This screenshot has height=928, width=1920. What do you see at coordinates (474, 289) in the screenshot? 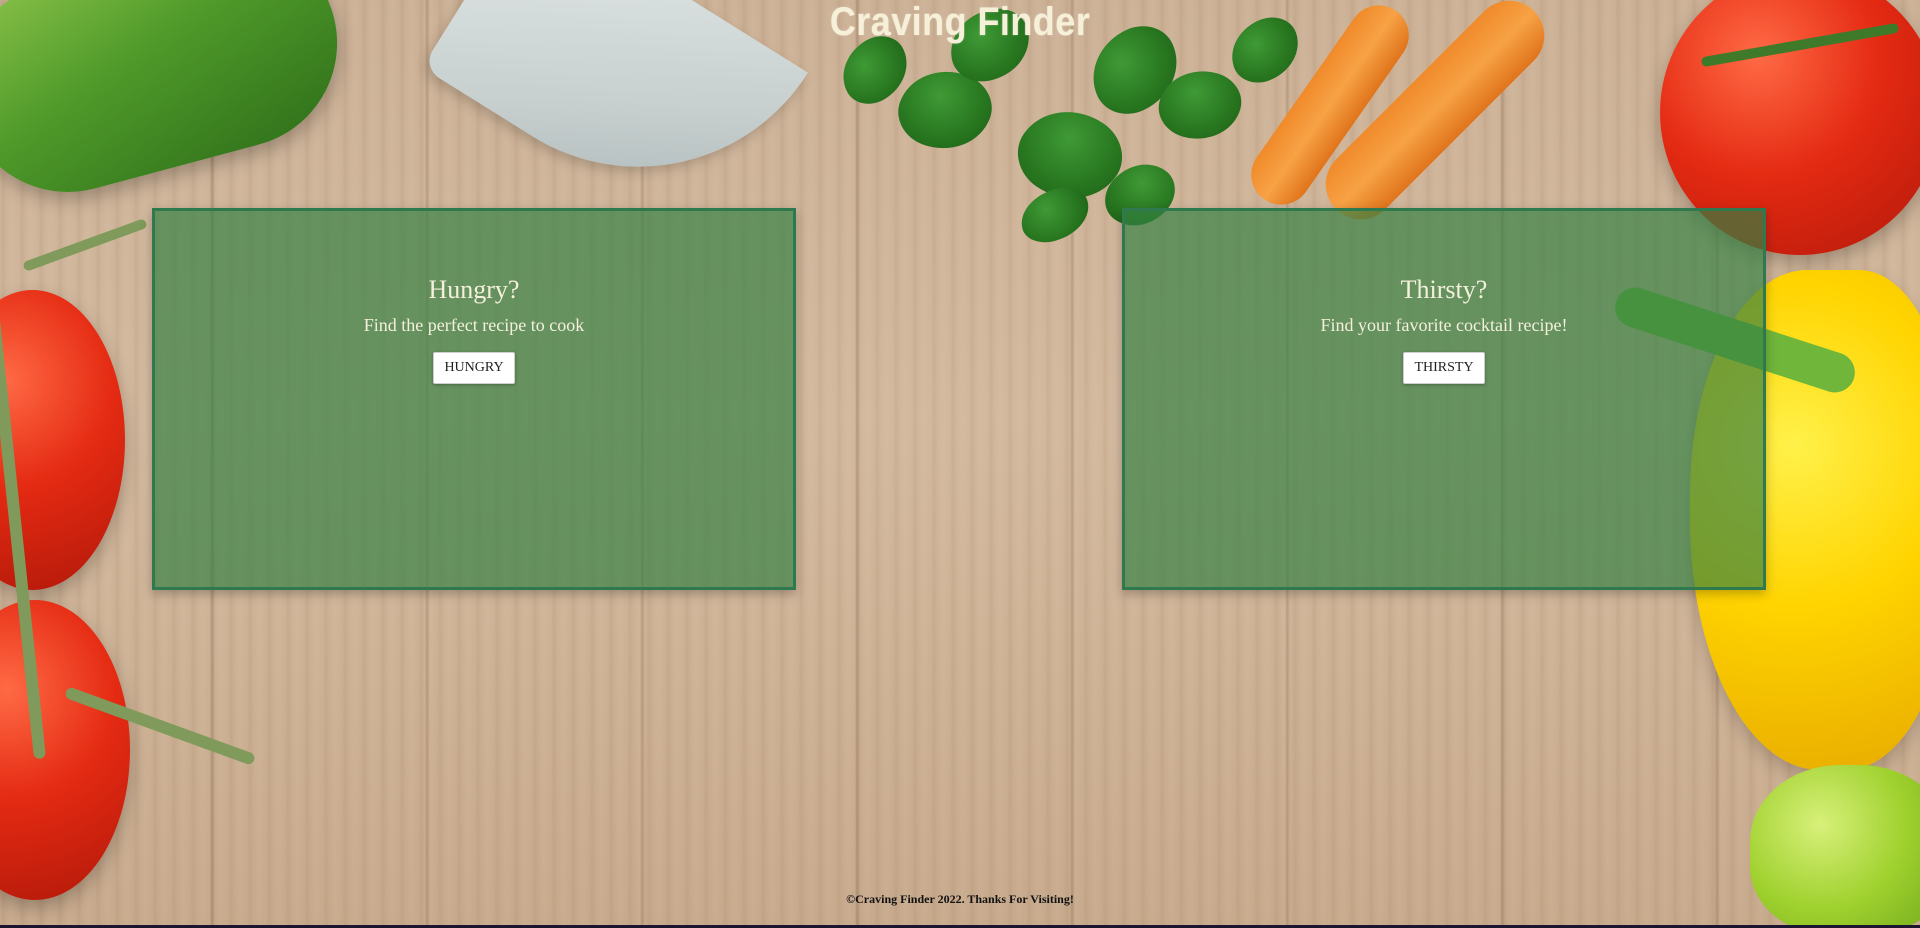
I see `hungry-heading: Hungry?` at bounding box center [474, 289].